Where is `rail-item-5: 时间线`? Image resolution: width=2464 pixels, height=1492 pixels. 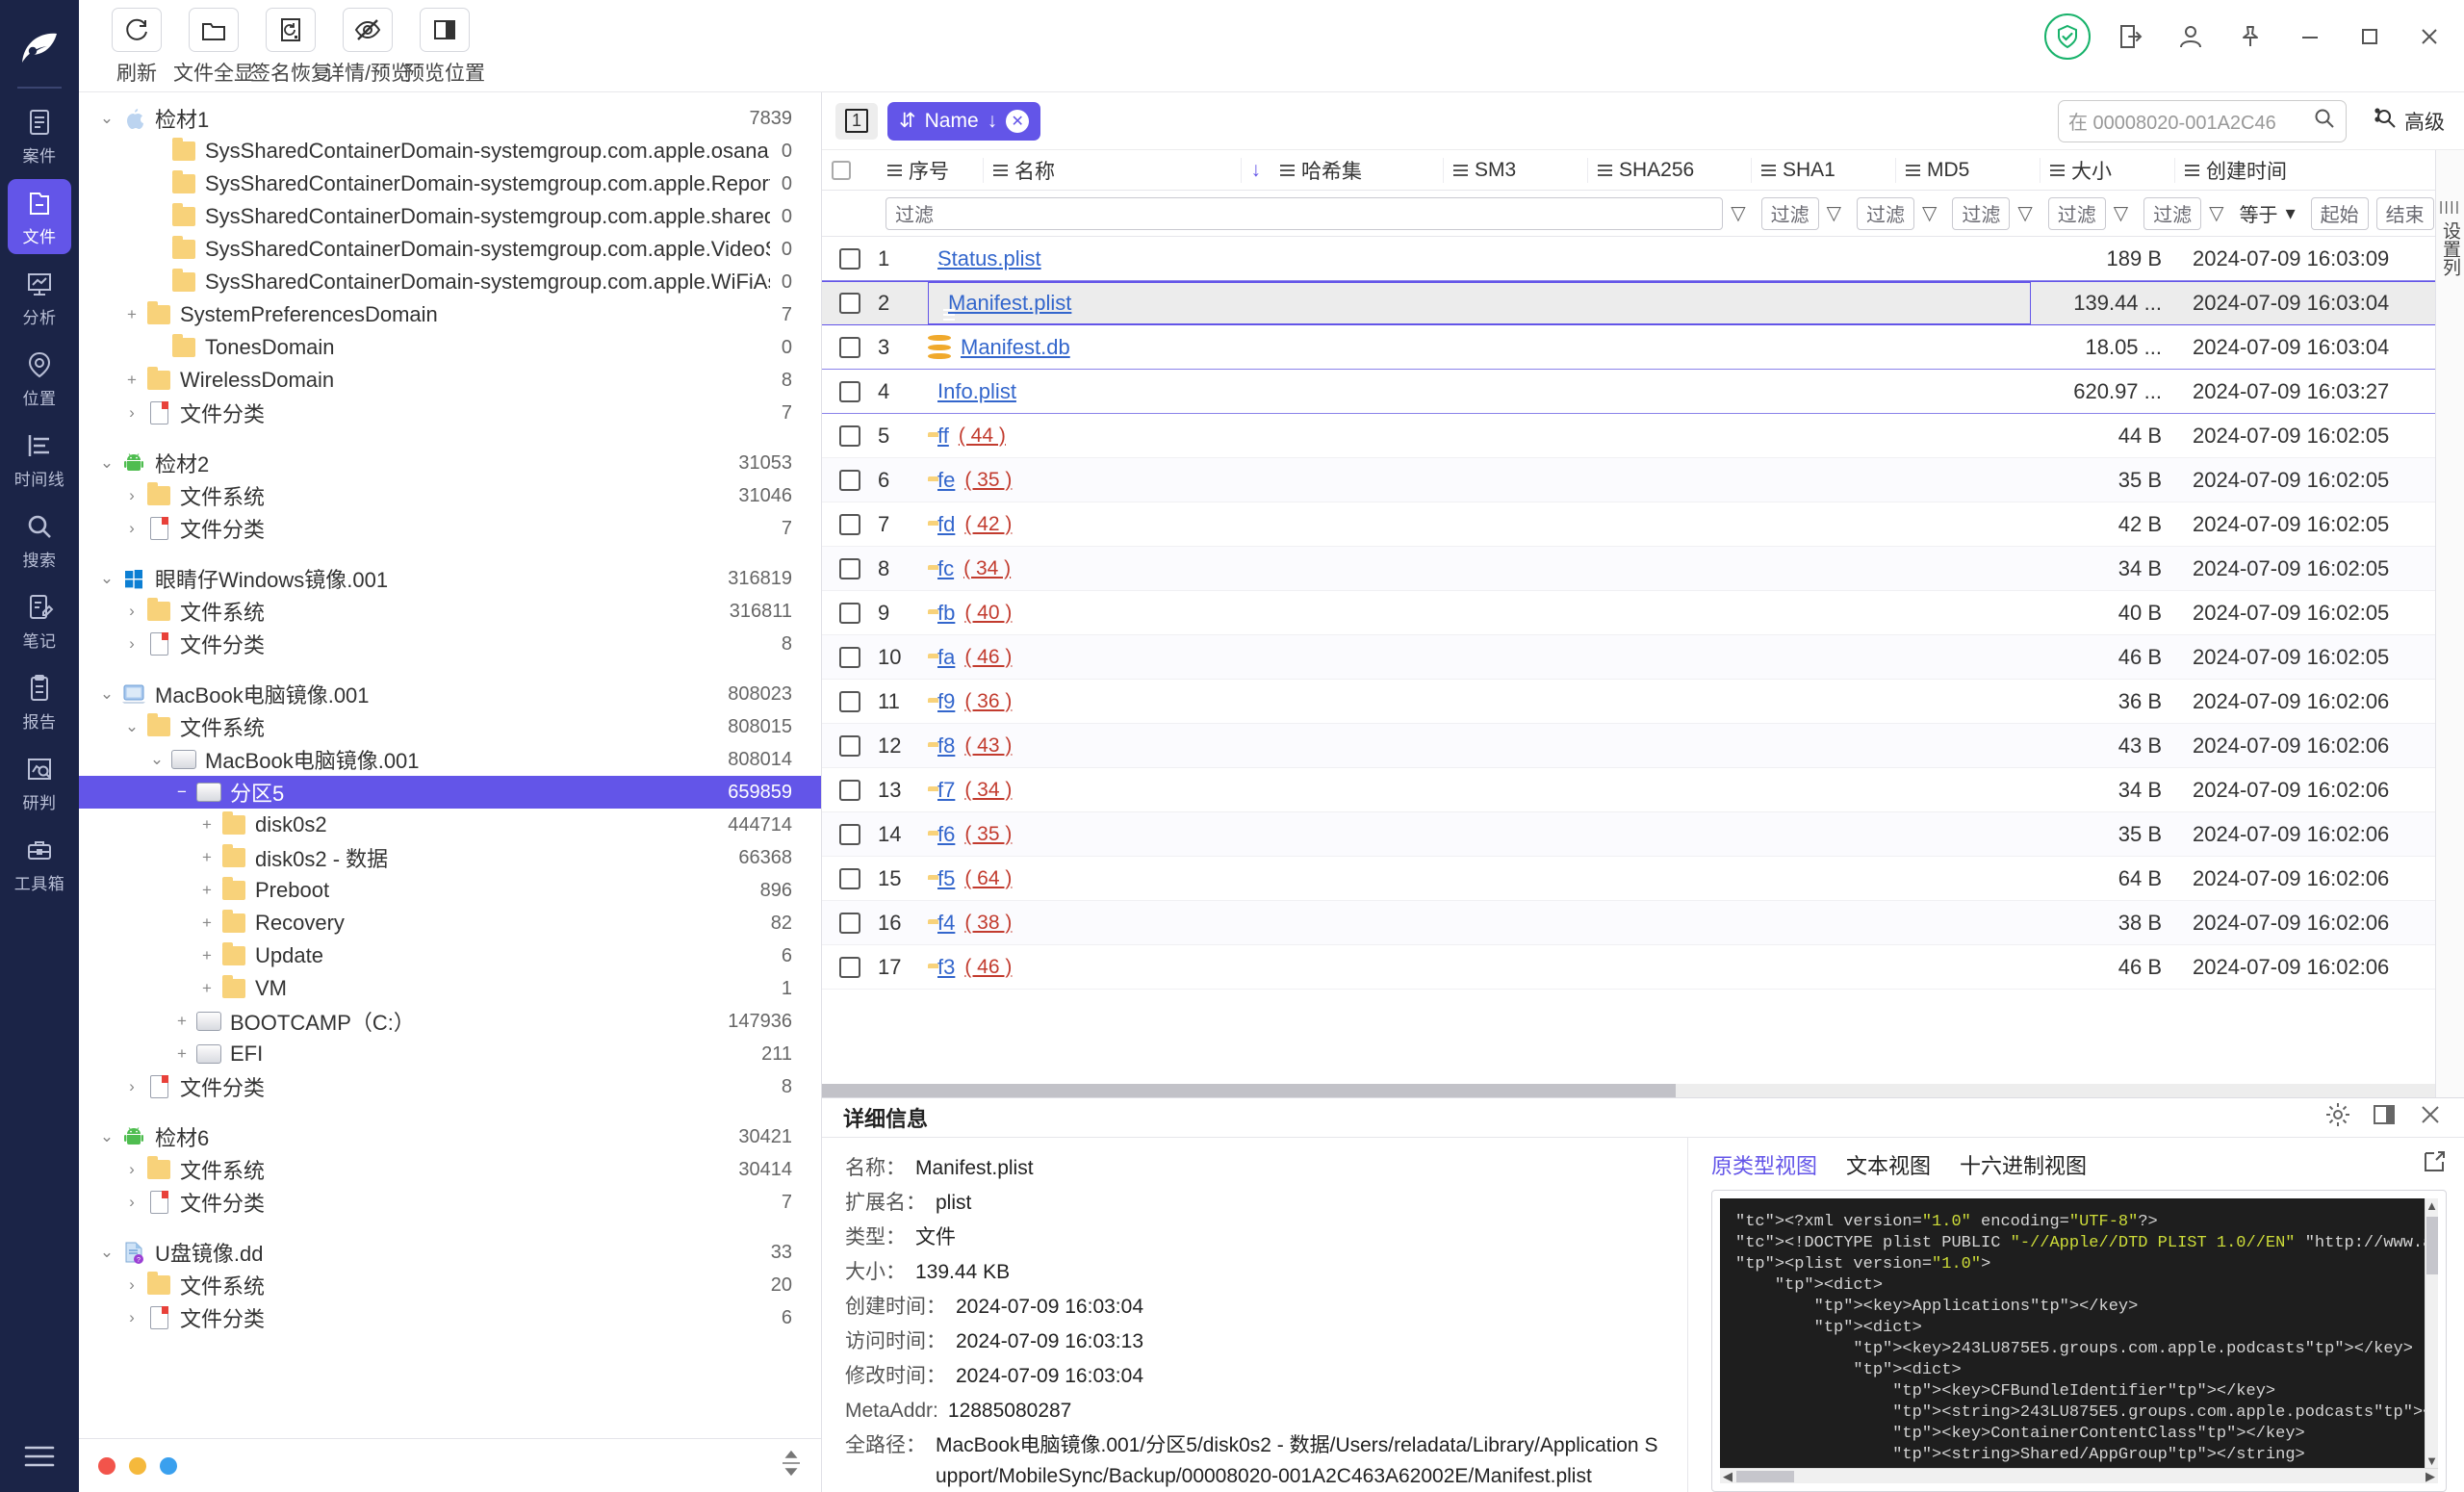
rail-item-5: 时间线 is located at coordinates (39, 459).